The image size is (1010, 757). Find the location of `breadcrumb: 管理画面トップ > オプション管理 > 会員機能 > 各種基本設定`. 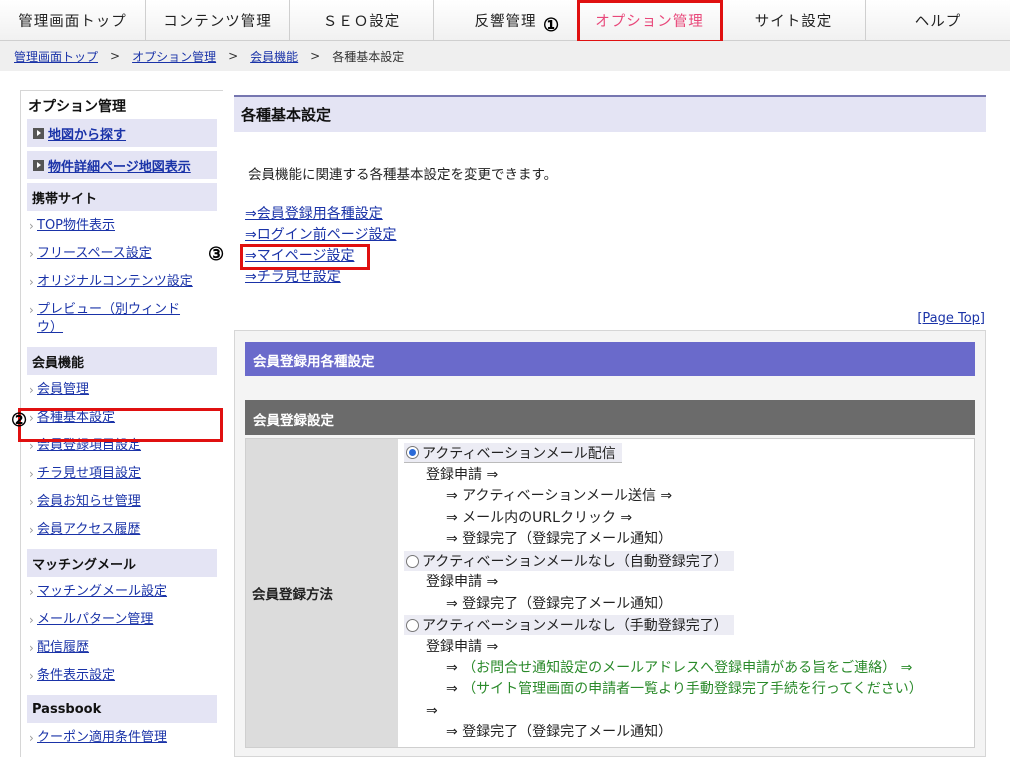

breadcrumb: 管理画面トップ > オプション管理 > 会員機能 > 各種基本設定 is located at coordinates (505, 56).